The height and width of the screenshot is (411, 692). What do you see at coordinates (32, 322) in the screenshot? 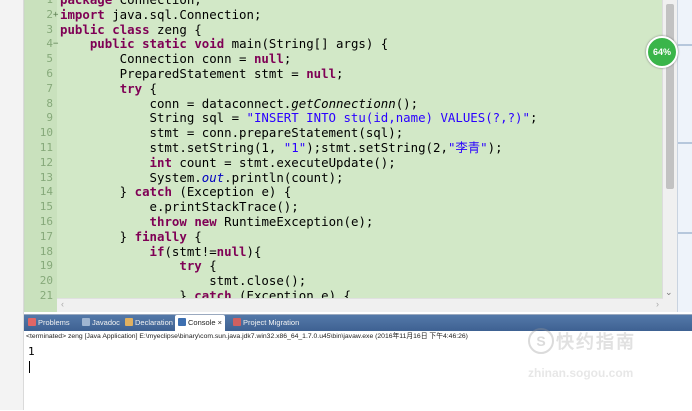
I see `problems-icon` at bounding box center [32, 322].